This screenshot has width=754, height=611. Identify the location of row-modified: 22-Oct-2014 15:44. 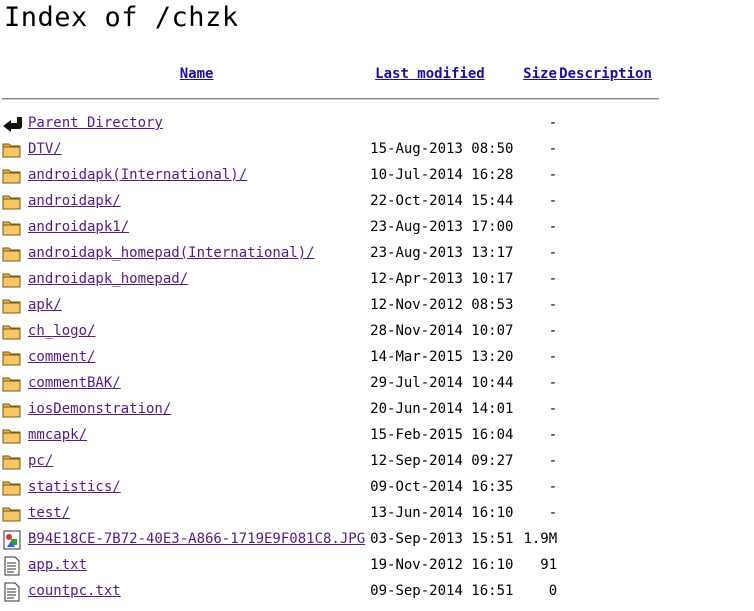
(442, 201).